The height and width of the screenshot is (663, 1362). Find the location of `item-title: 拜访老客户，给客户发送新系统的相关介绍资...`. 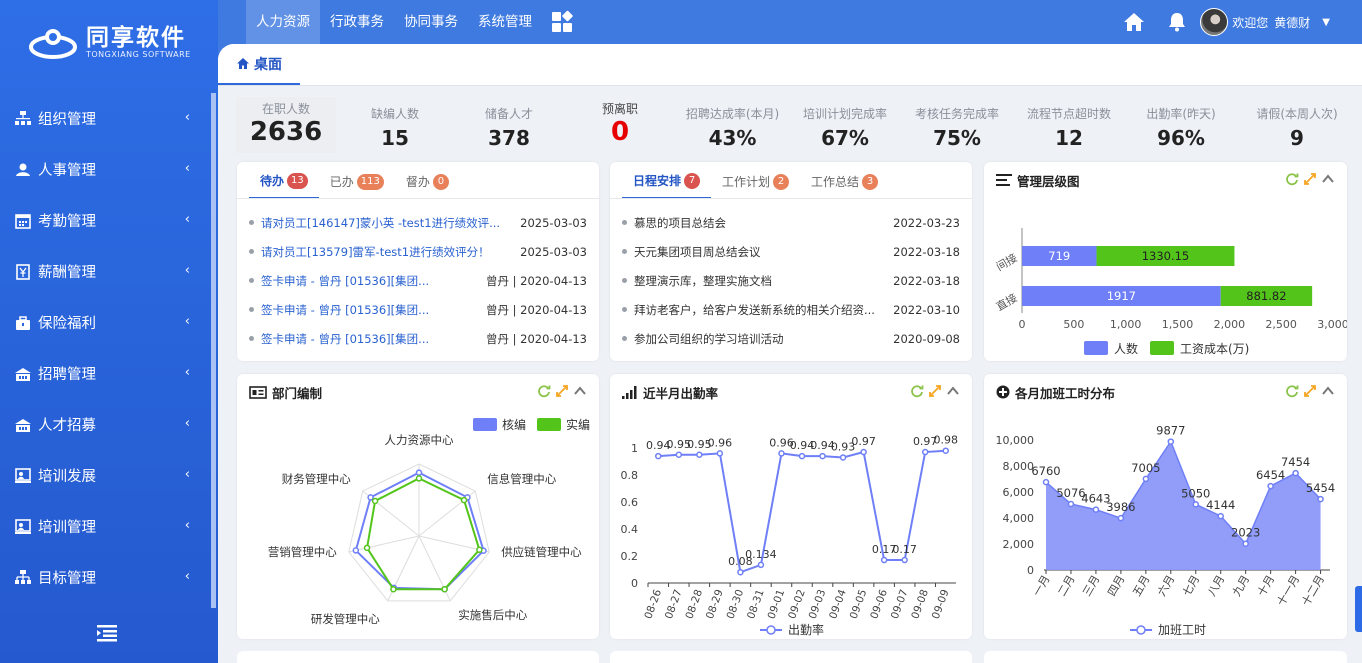

item-title: 拜访老客户，给客户发送新系统的相关介绍资... is located at coordinates (759, 310).